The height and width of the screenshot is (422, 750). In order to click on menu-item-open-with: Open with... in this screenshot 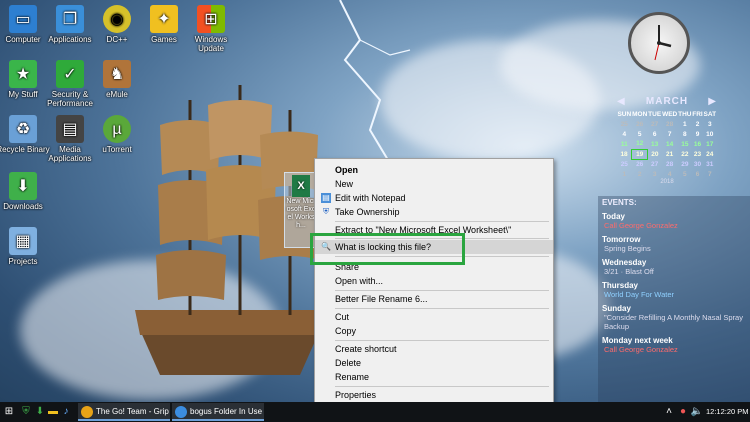, I will do `click(434, 281)`.